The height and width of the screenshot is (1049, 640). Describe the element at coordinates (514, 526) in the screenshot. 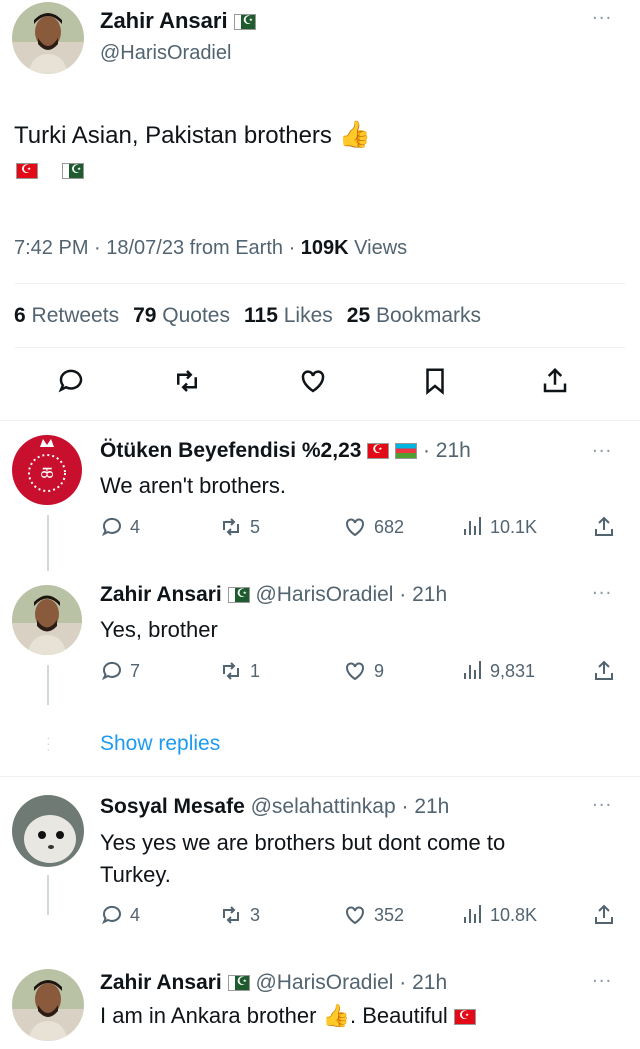

I see `views-count: 10.1K` at that location.